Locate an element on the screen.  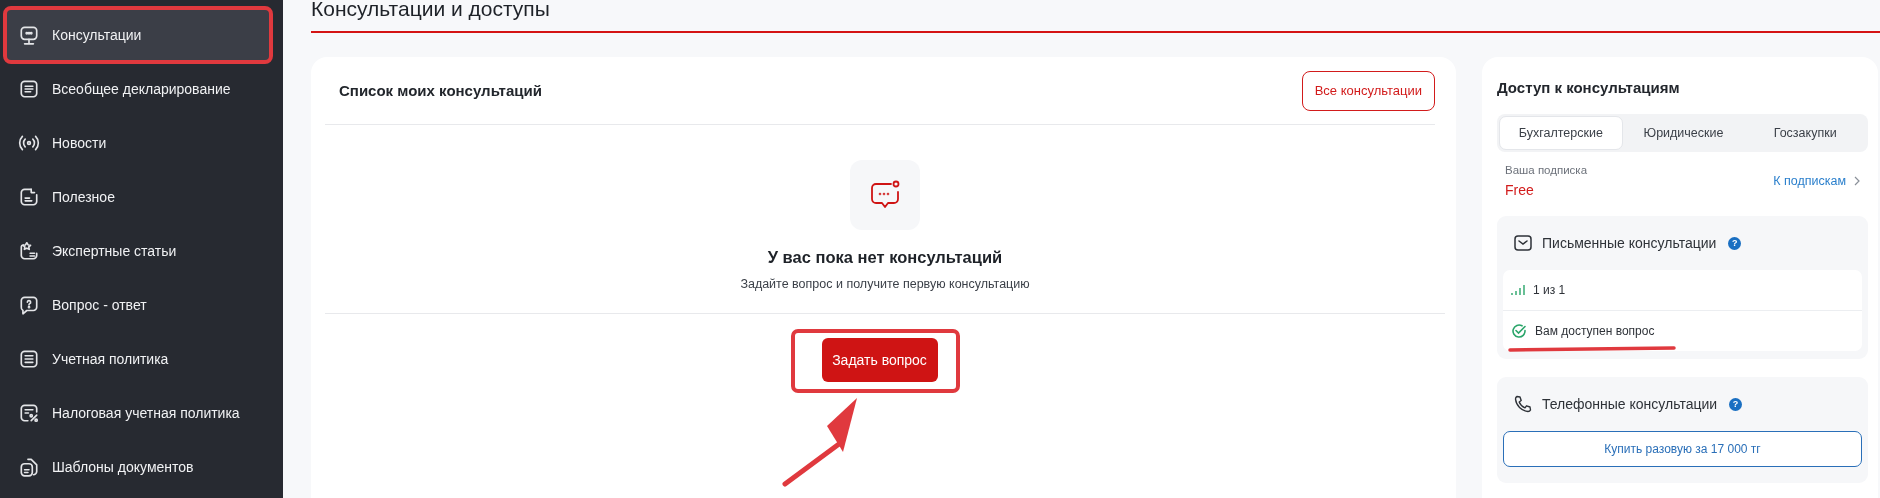
empty-state-text: Задайте вопрос и получите первую консультацию is located at coordinates (885, 284).